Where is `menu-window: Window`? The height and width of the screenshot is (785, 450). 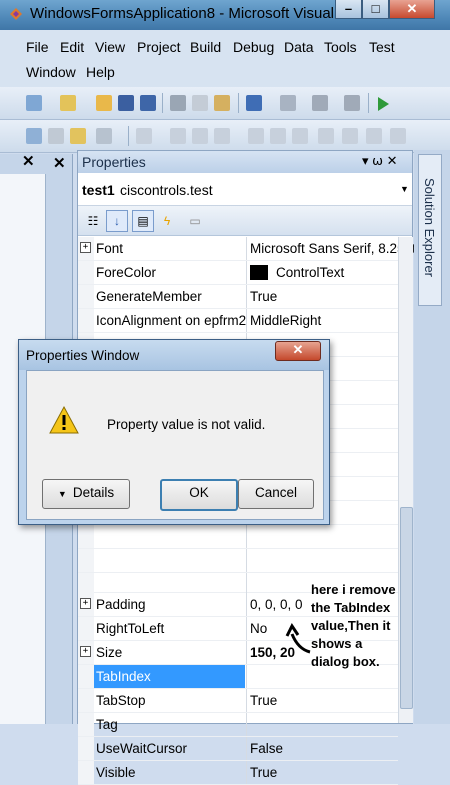
menu-window: Window is located at coordinates (51, 72).